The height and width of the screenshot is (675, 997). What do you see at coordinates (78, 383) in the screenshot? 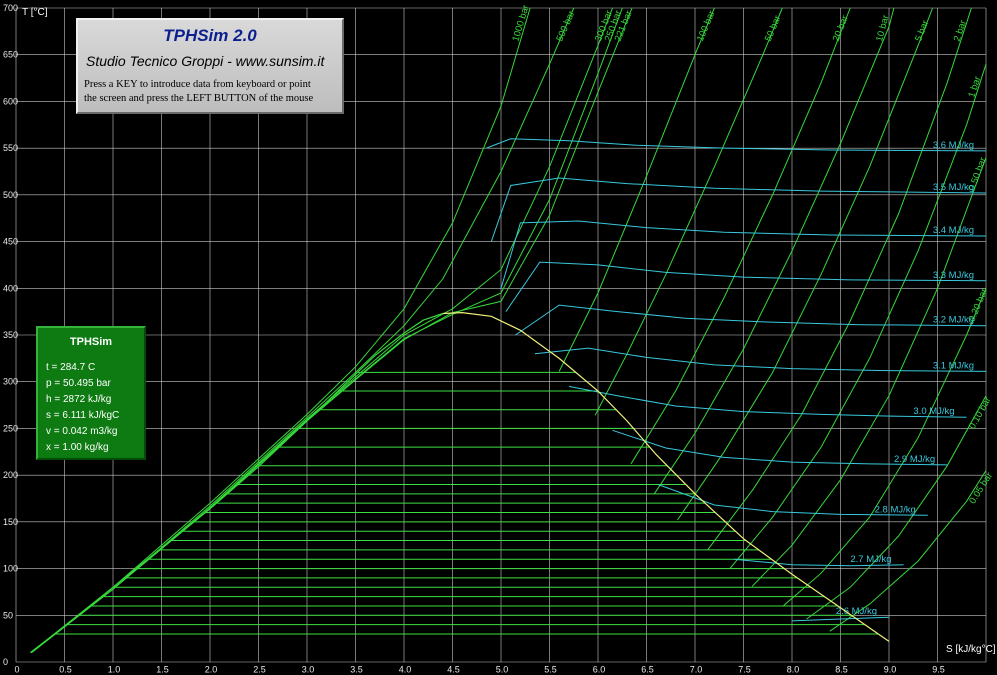
I see `state-pressure: p = 50.495 bar` at bounding box center [78, 383].